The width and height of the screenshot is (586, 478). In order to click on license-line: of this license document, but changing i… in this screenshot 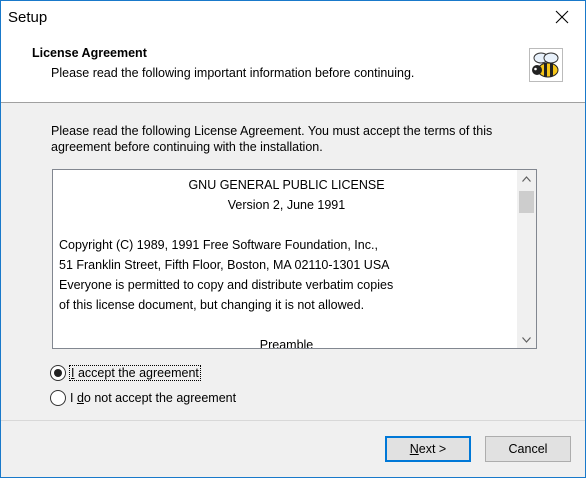, I will do `click(212, 305)`.